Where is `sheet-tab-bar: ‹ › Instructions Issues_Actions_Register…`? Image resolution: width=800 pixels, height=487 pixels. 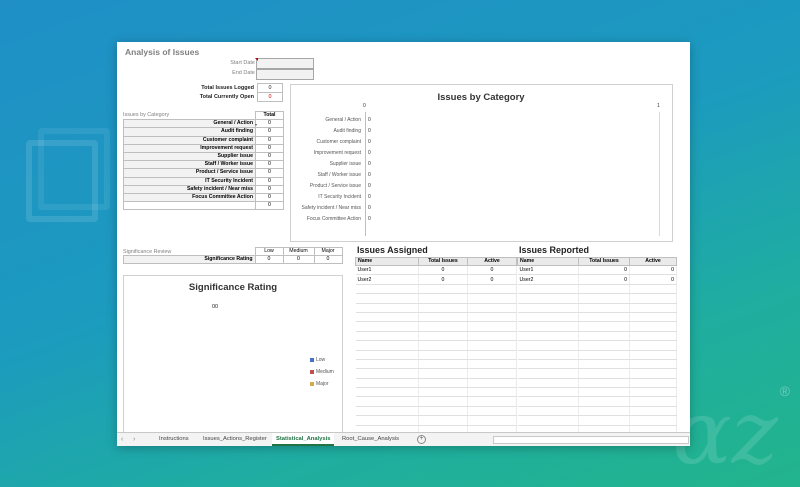 sheet-tab-bar: ‹ › Instructions Issues_Actions_Register… is located at coordinates (403, 439).